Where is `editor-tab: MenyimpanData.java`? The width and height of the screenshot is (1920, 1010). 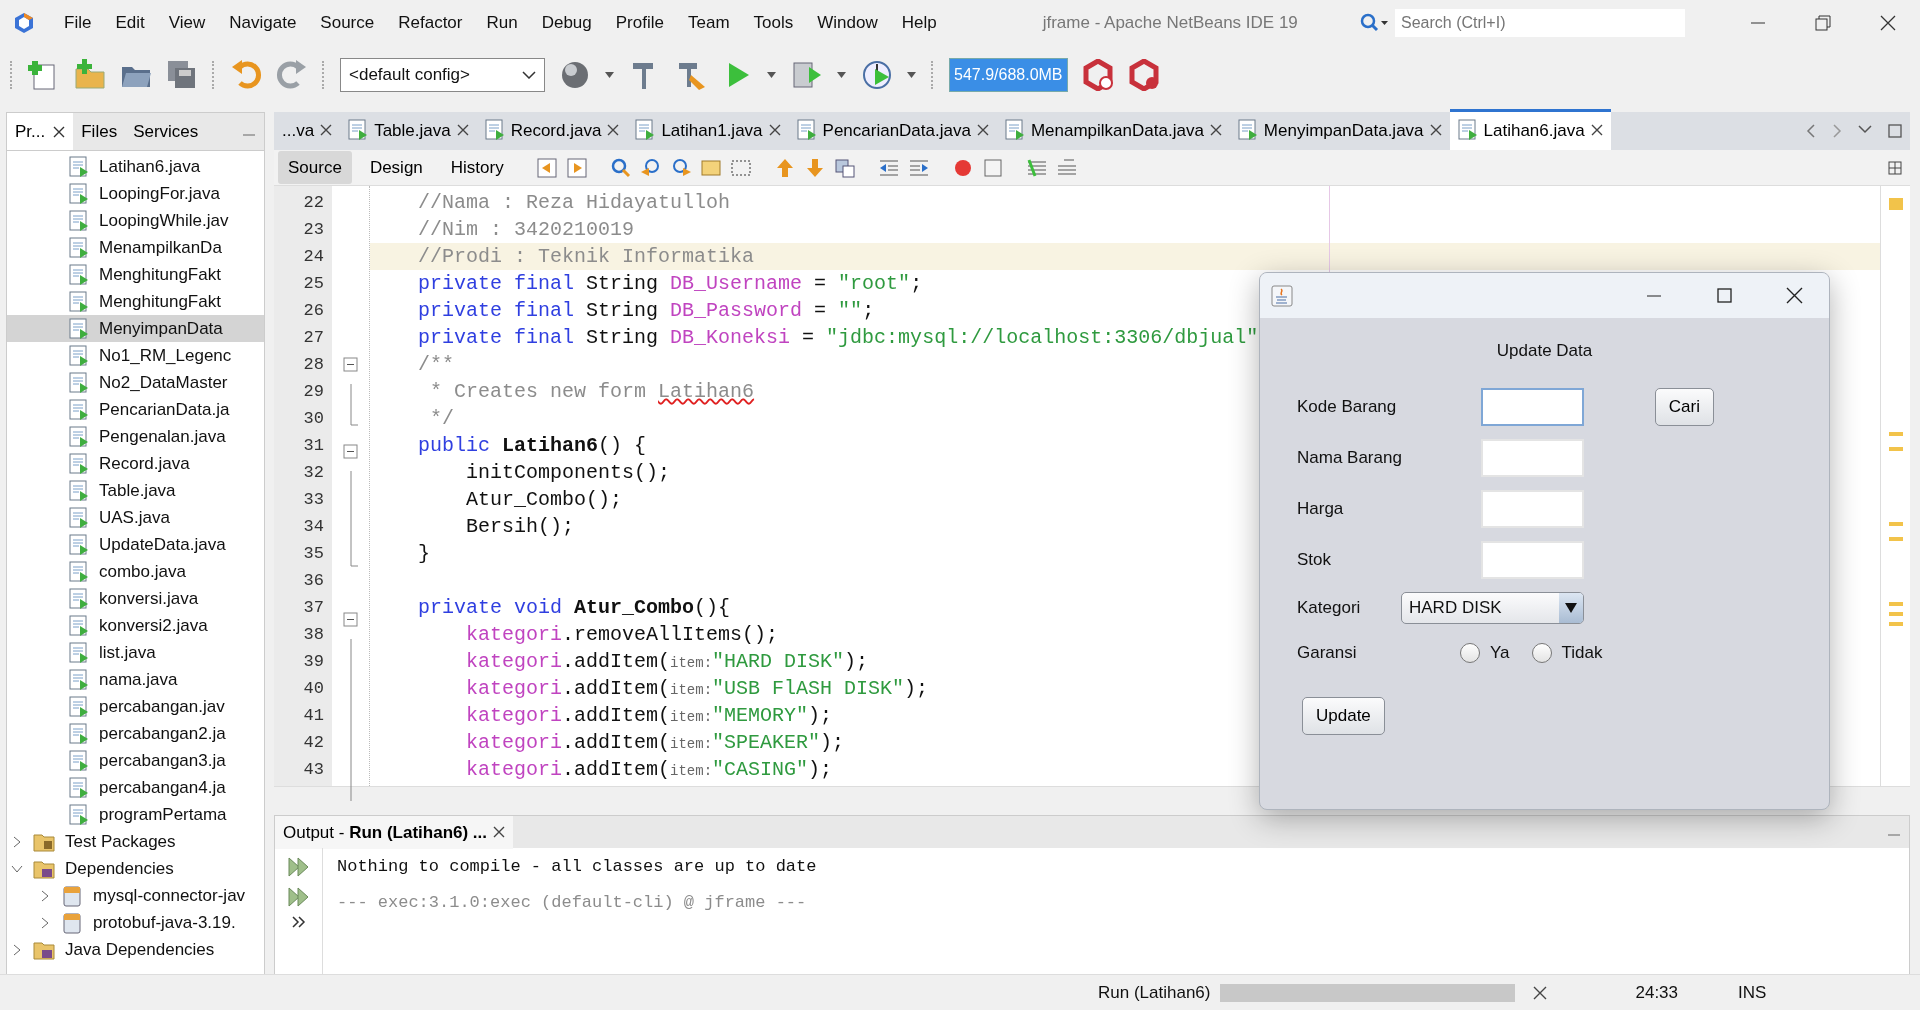 editor-tab: MenyimpanData.java is located at coordinates (1339, 129).